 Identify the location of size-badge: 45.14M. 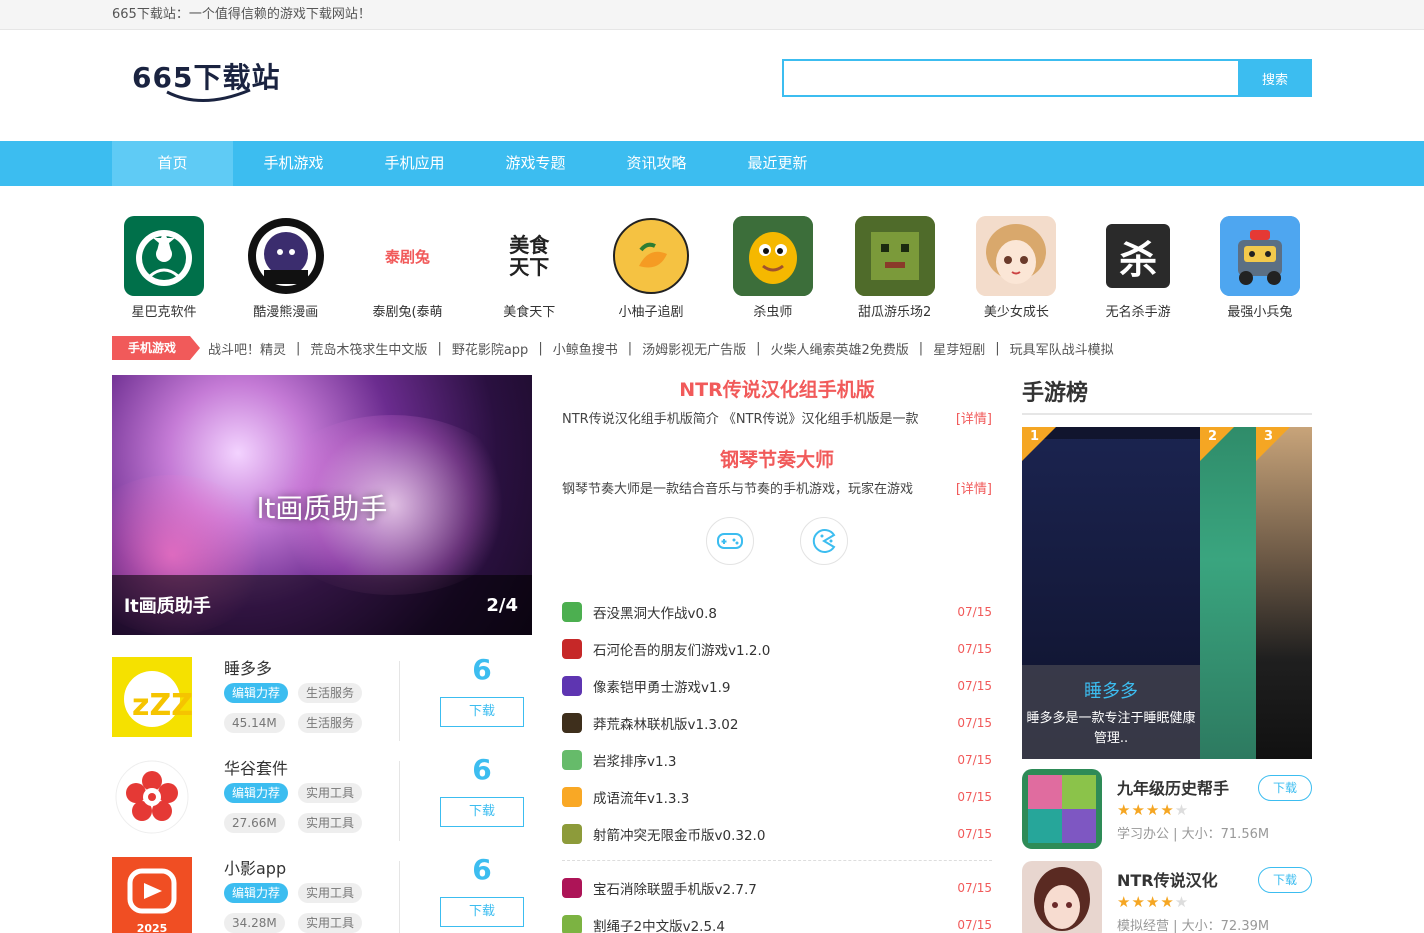
(254, 723).